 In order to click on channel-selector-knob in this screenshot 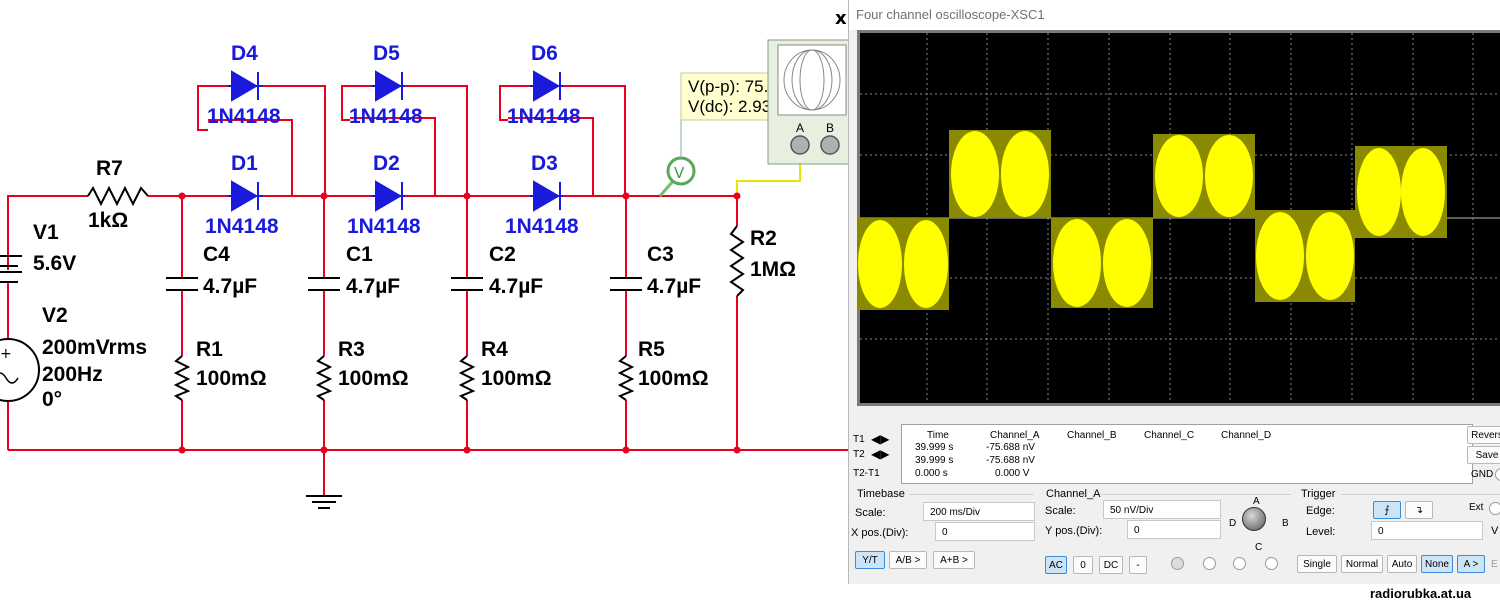, I will do `click(1254, 519)`.